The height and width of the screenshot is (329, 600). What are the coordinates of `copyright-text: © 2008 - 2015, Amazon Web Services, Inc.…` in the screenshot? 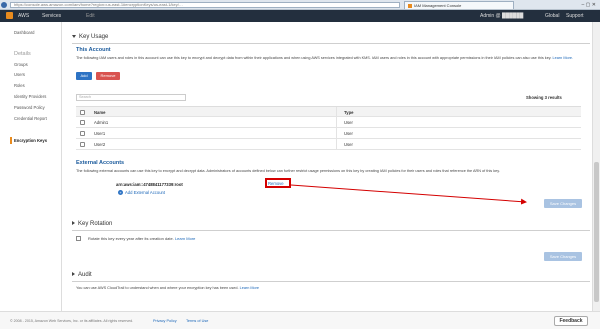 It's located at (72, 321).